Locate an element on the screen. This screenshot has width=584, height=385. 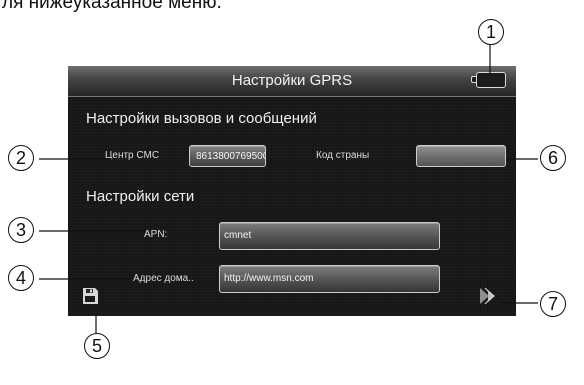
caption-top: ля нижеуказанное меню. is located at coordinates (112, 6).